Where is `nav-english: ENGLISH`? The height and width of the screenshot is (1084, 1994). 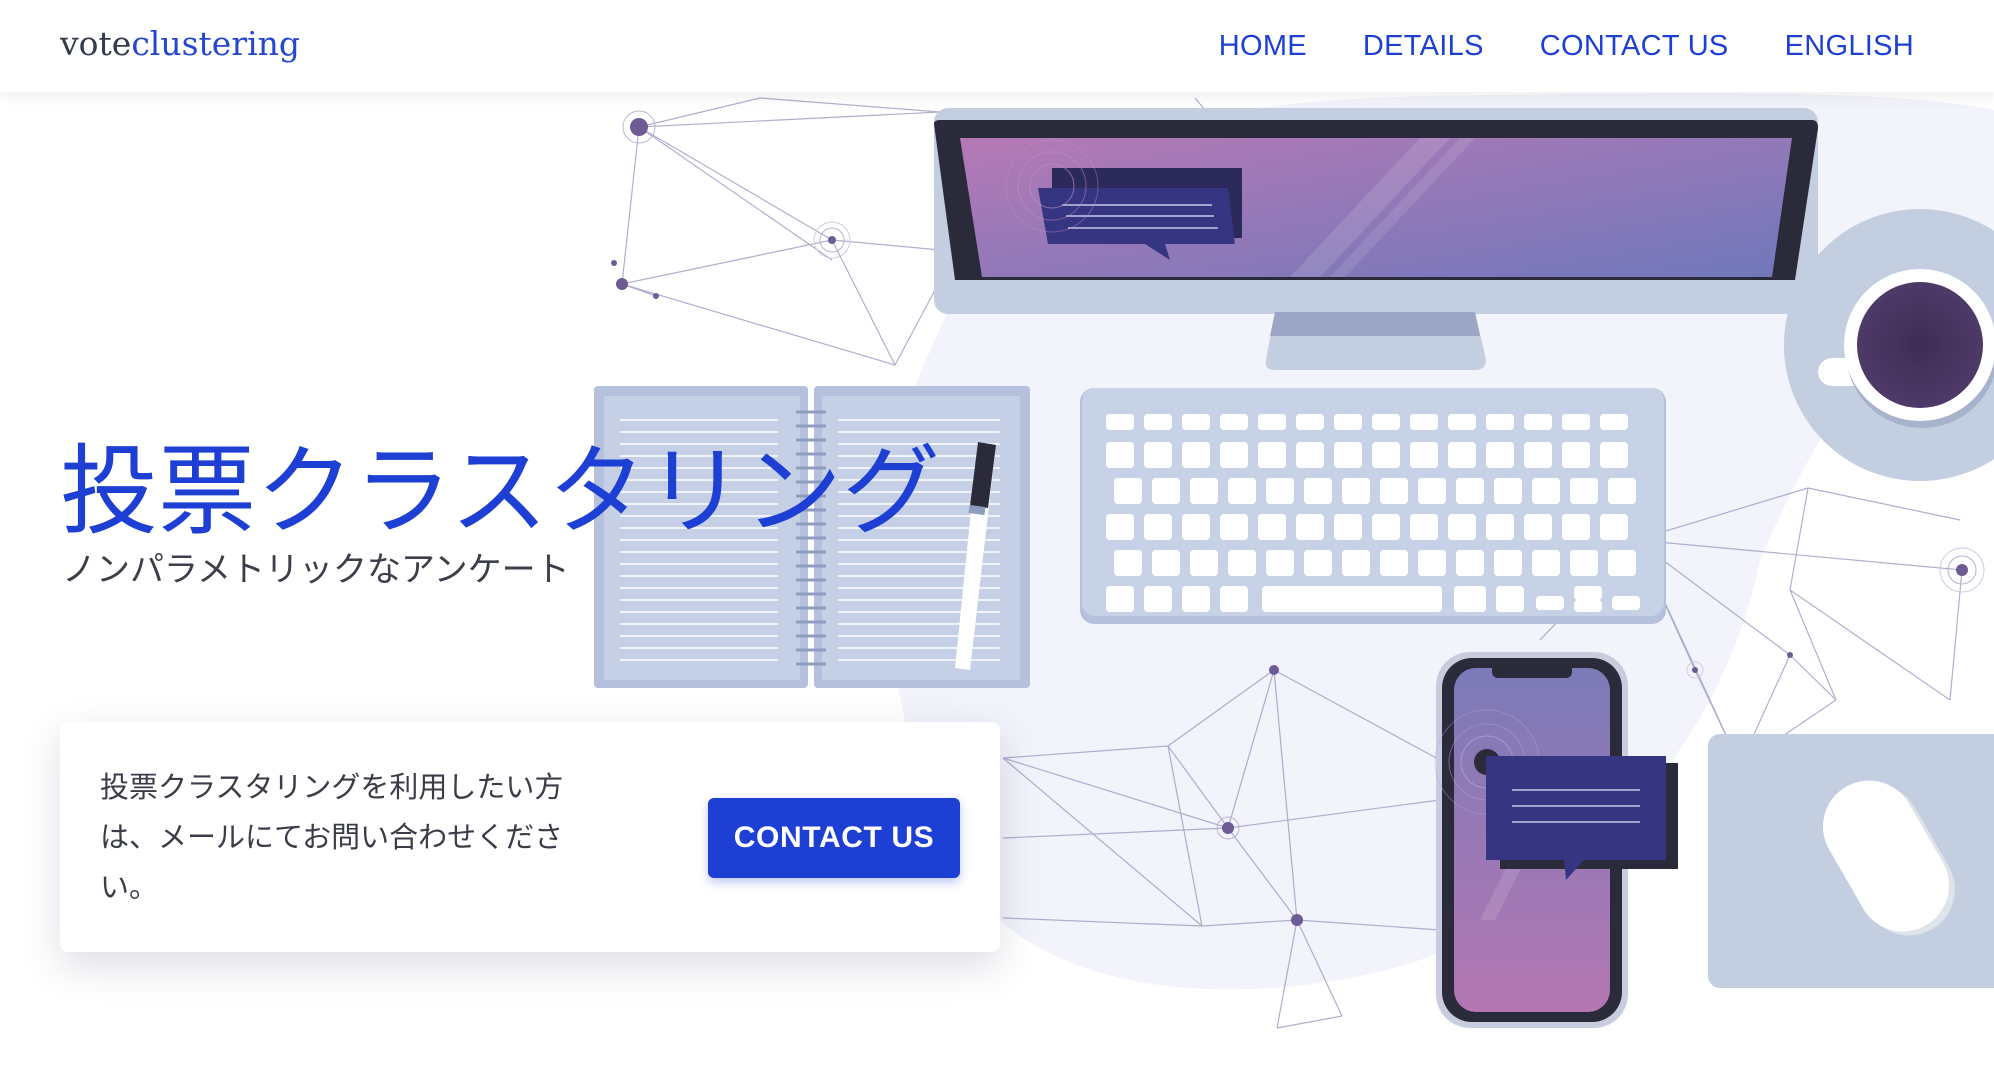 nav-english: ENGLISH is located at coordinates (1849, 46).